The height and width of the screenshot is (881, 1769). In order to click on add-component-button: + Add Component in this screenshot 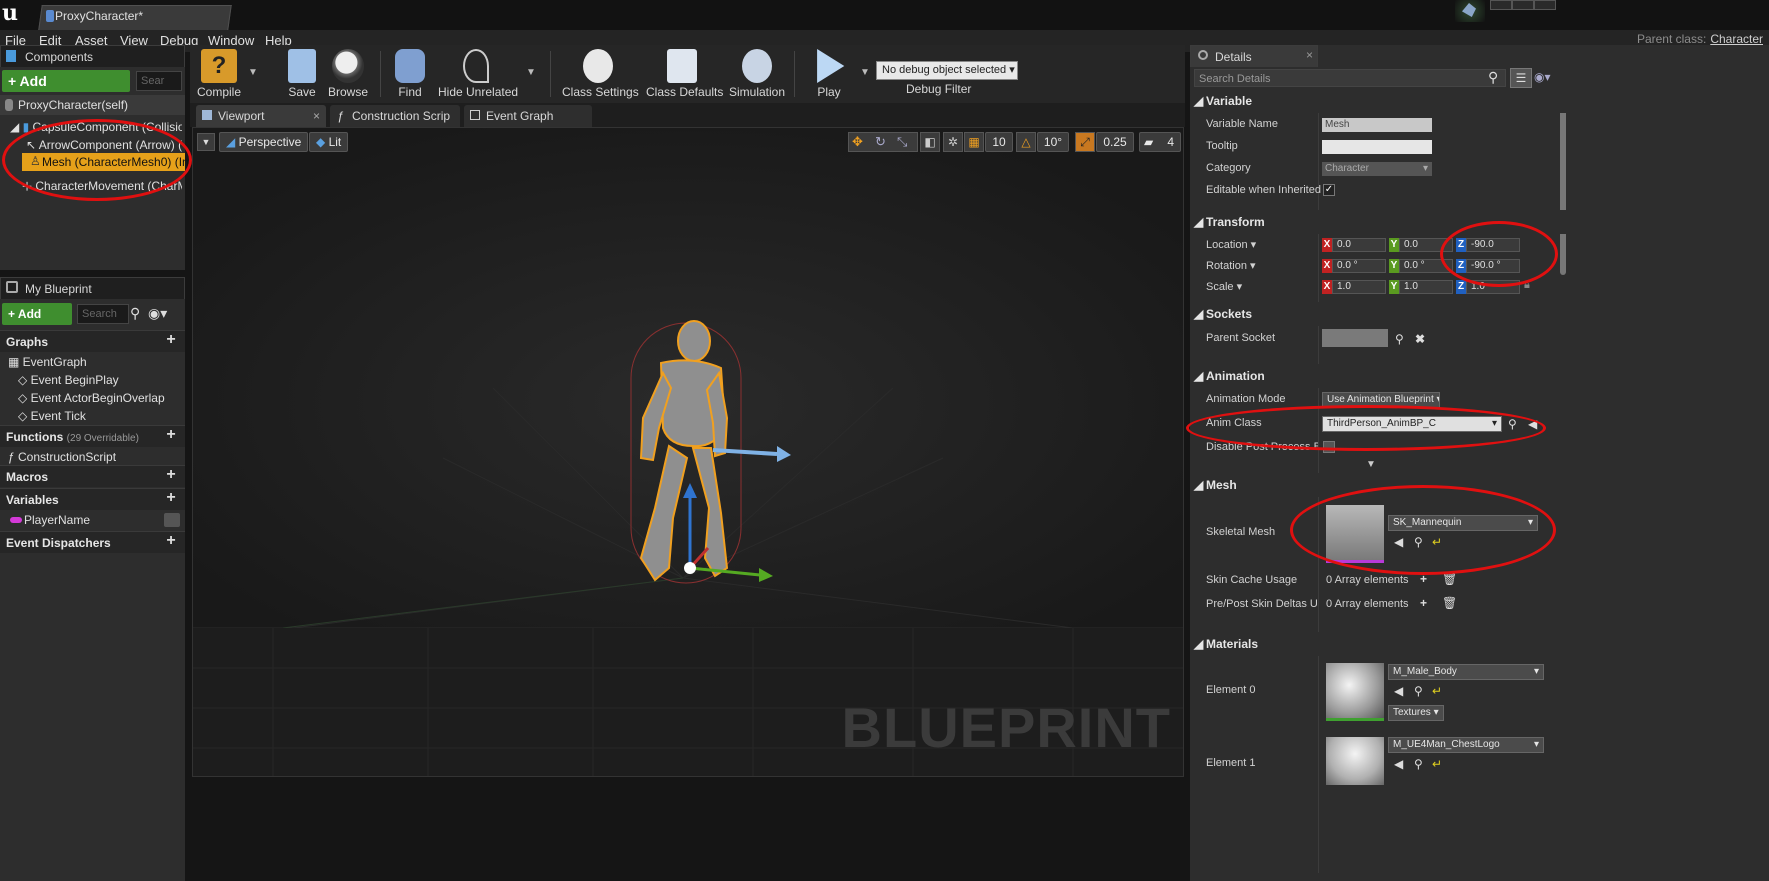, I will do `click(66, 90)`.